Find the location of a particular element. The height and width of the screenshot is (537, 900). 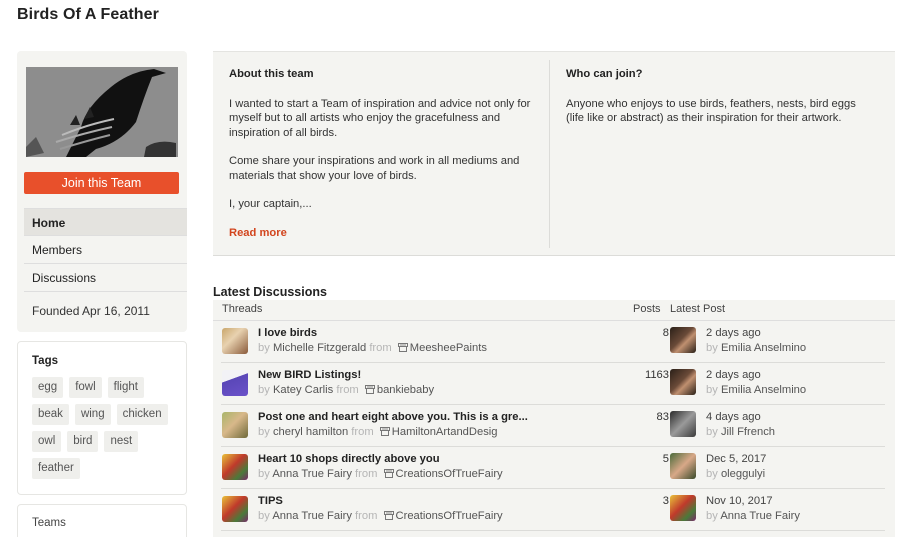

tag-owl: owl is located at coordinates (47, 441).